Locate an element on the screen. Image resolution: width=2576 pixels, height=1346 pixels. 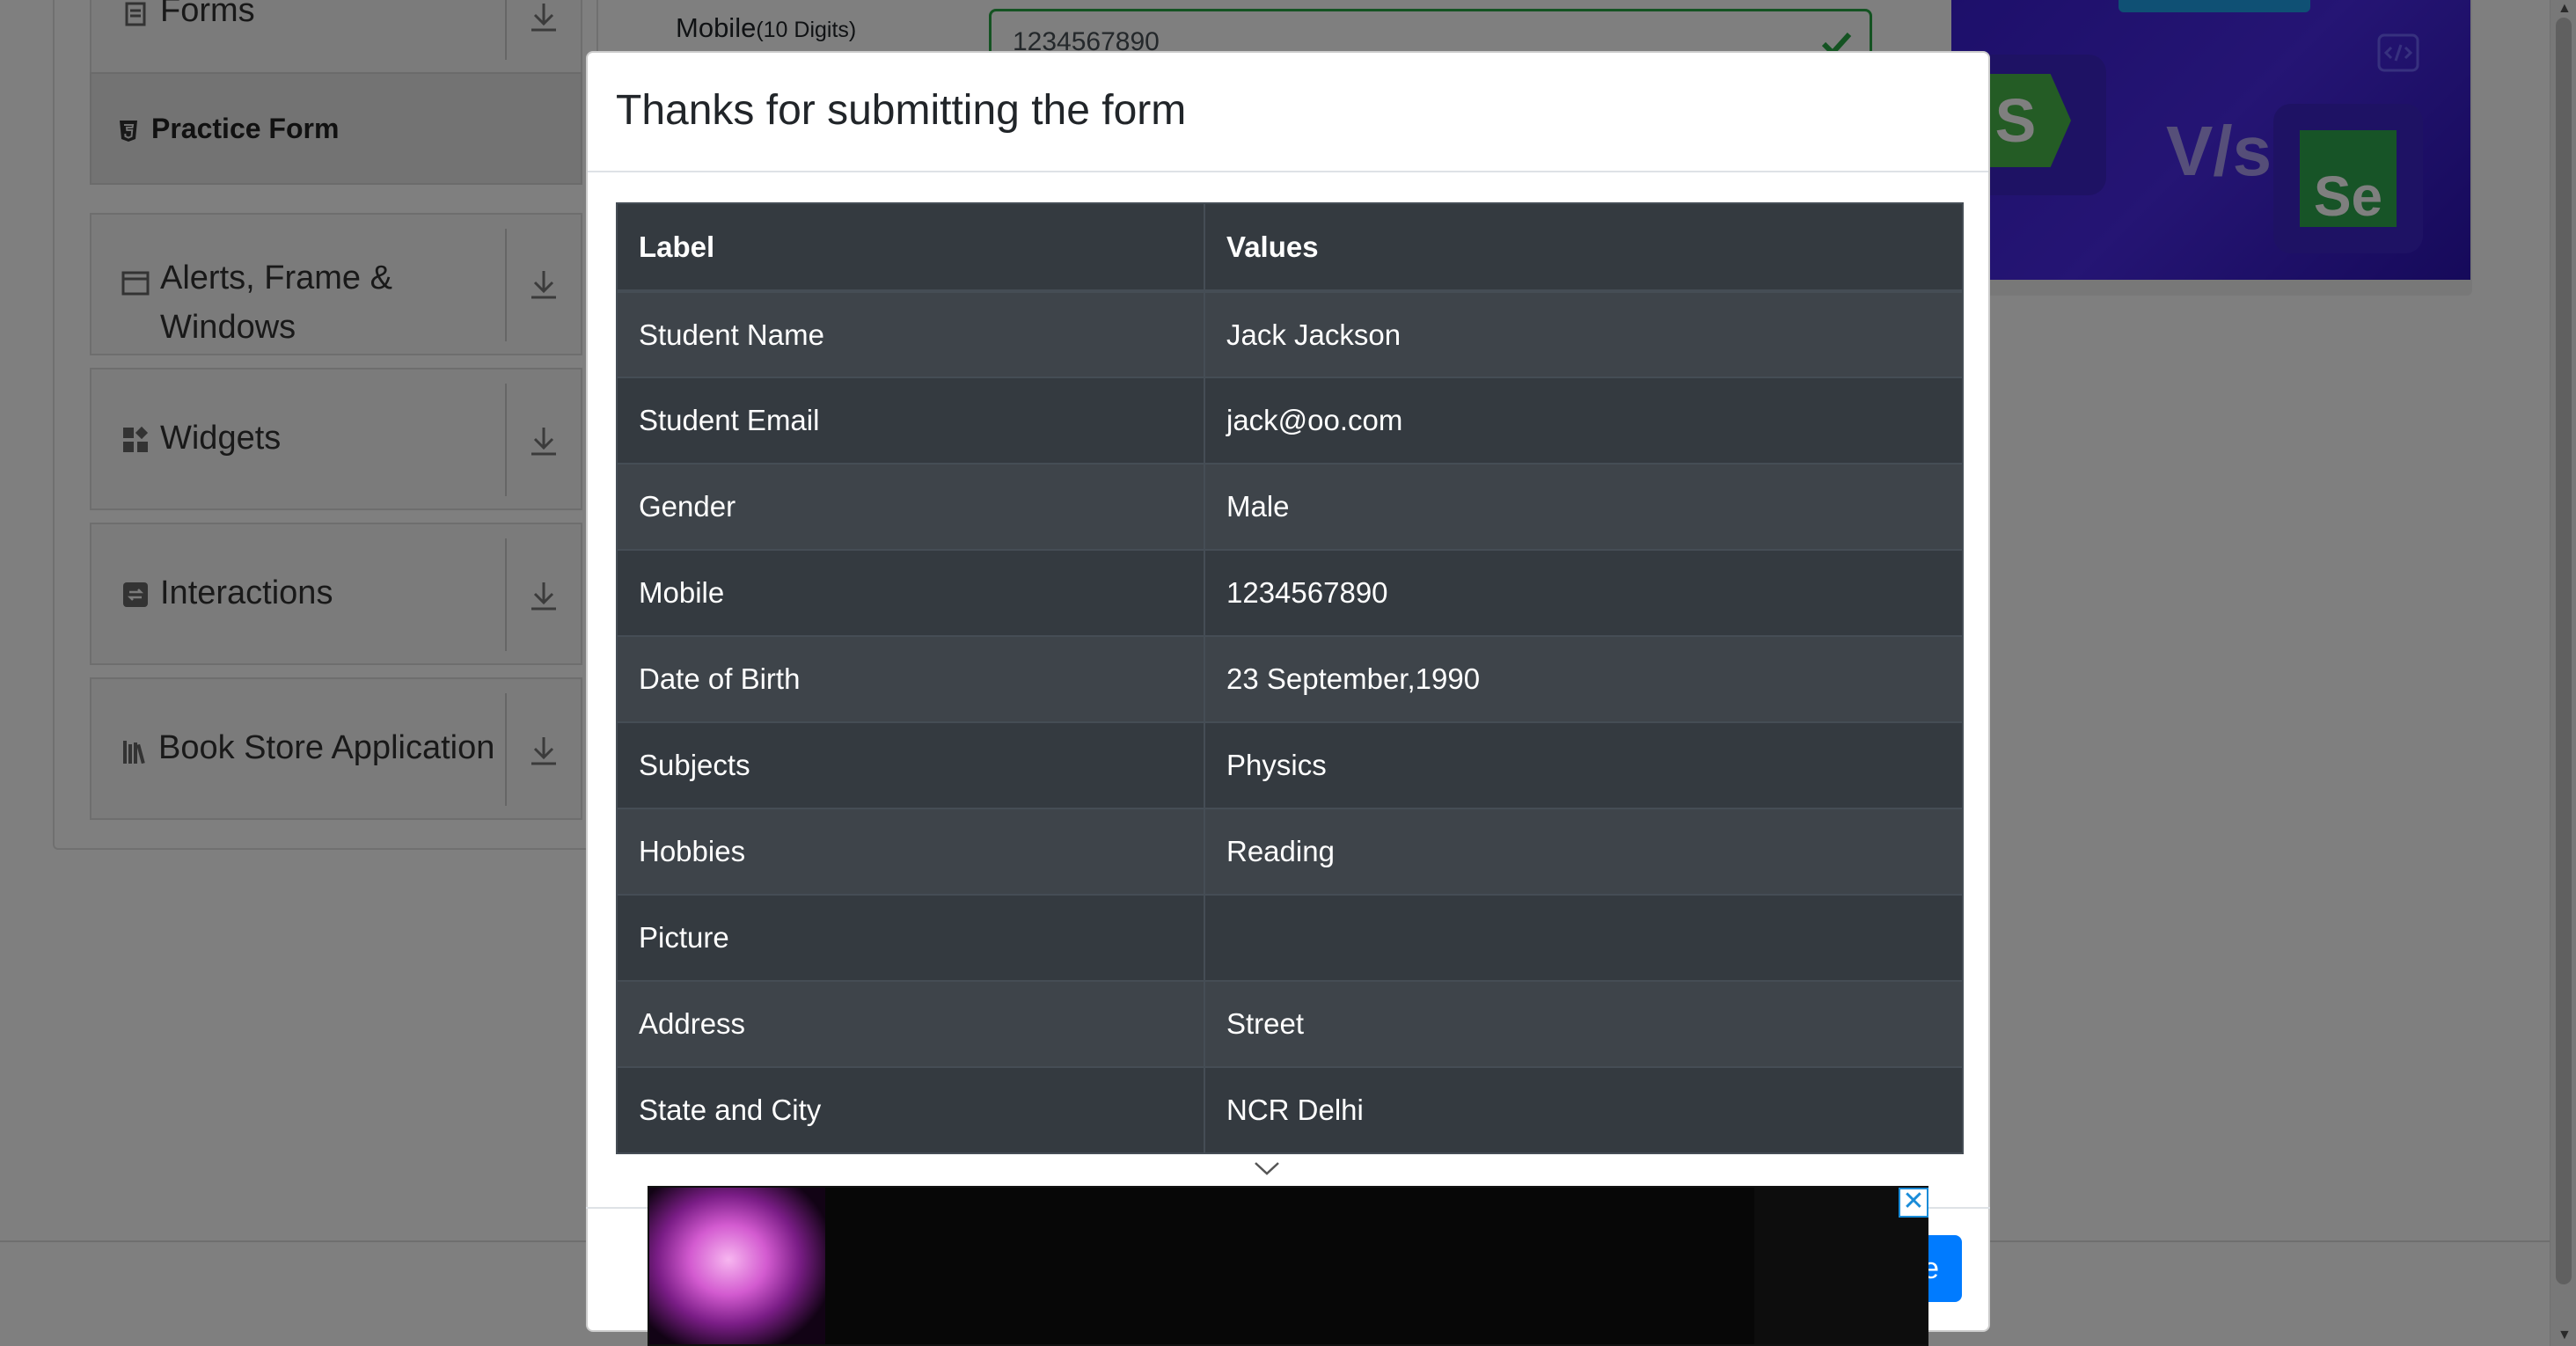
row-value: Physics is located at coordinates (1584, 765).